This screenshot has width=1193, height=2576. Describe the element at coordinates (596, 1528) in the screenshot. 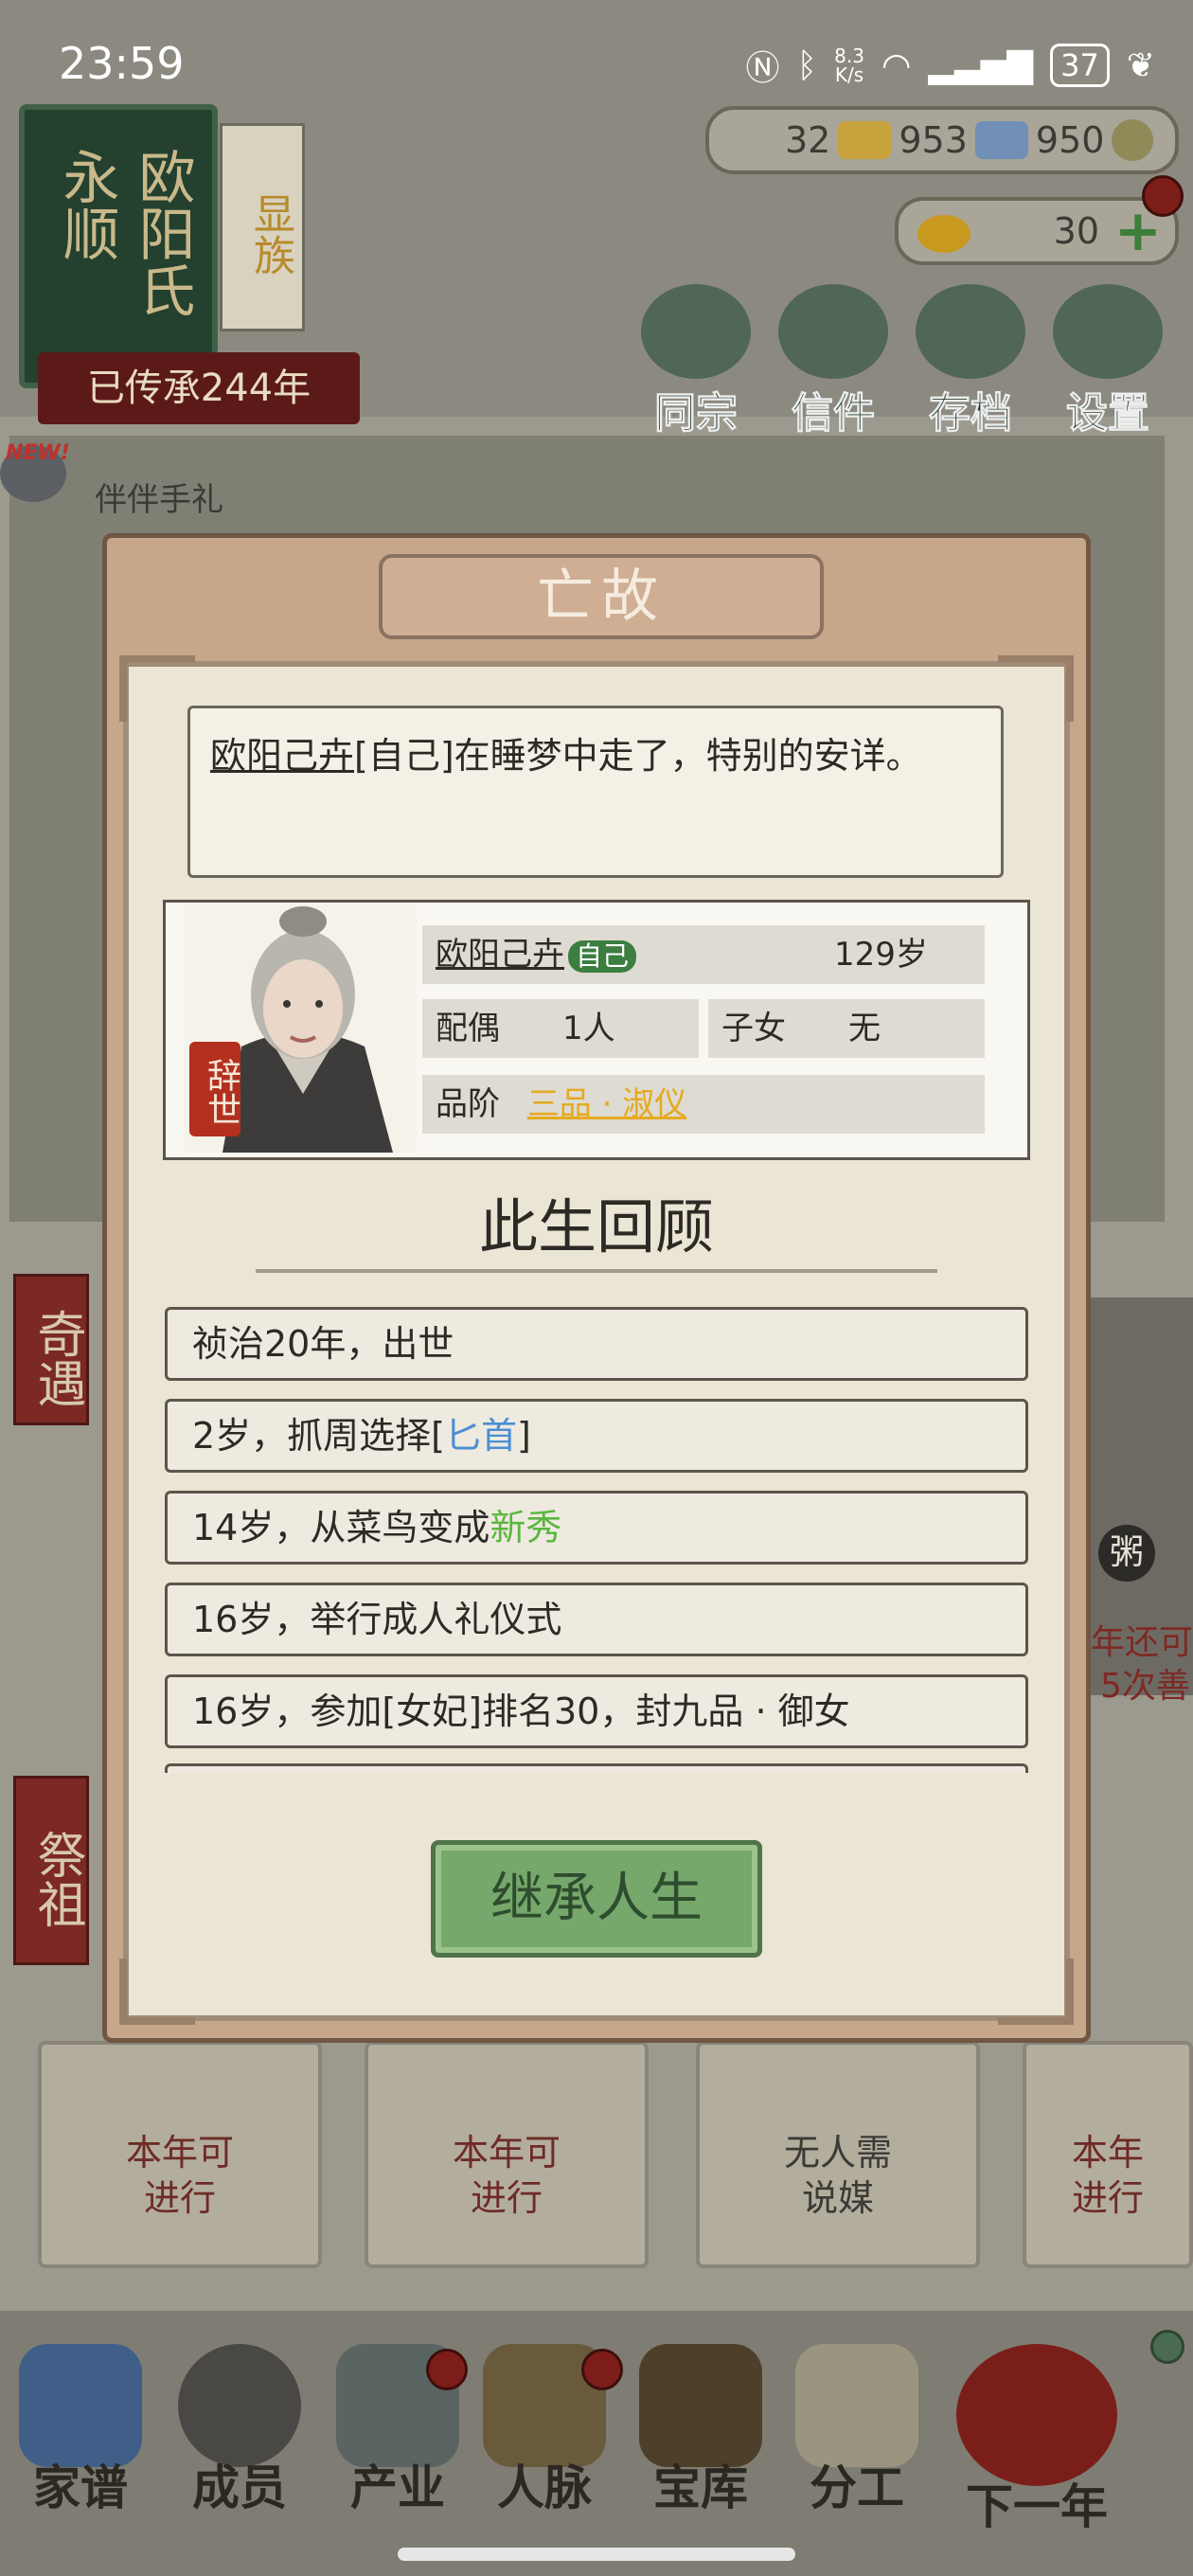

I see `life-event-row: 14岁，从菜鸟变成新秀` at that location.